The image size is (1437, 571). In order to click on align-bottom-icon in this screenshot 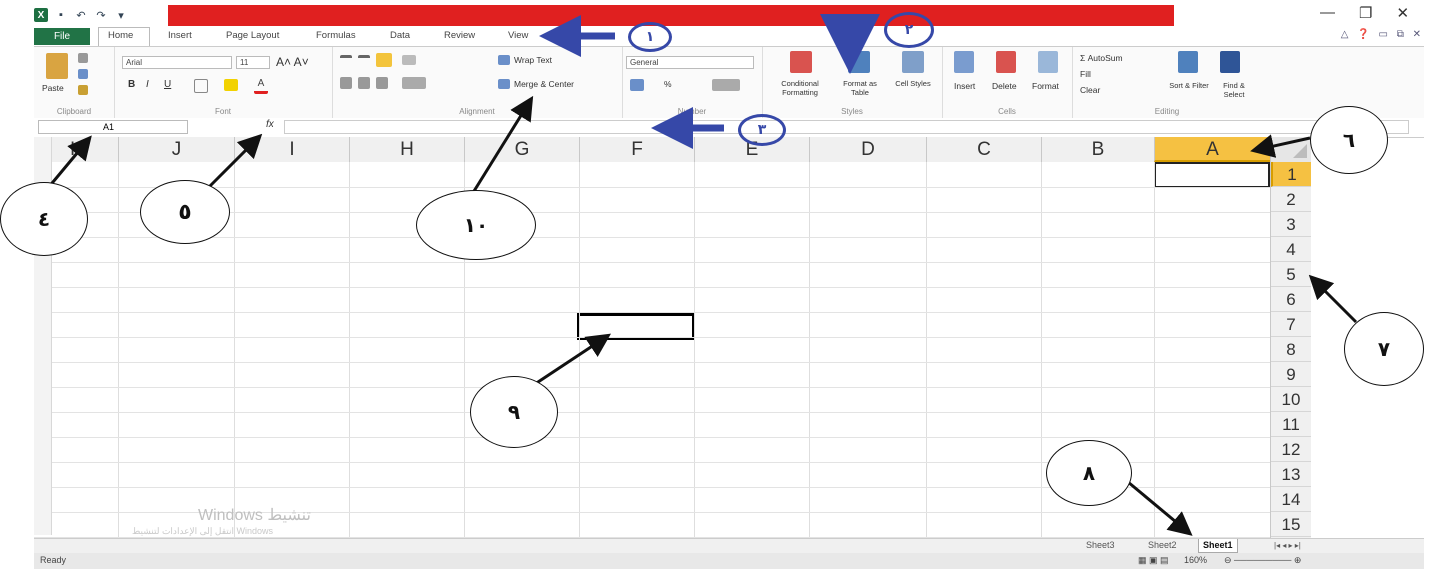, I will do `click(384, 60)`.